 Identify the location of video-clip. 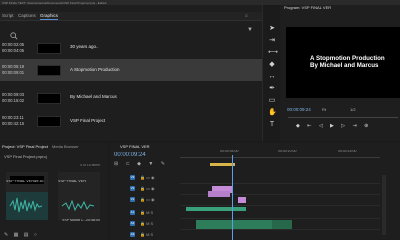
(242, 200).